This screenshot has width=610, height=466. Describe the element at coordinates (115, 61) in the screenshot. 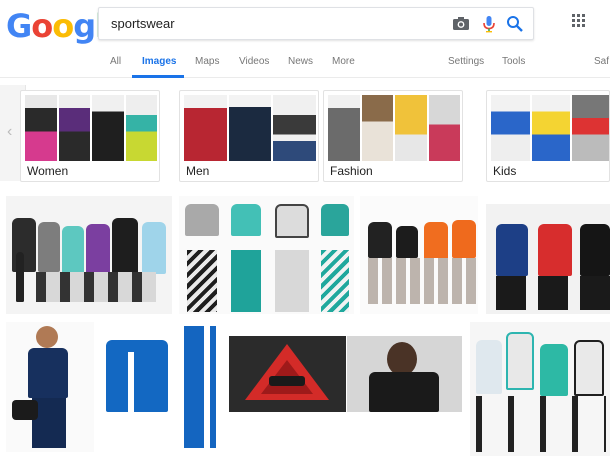

I see `tab-all: All` at that location.